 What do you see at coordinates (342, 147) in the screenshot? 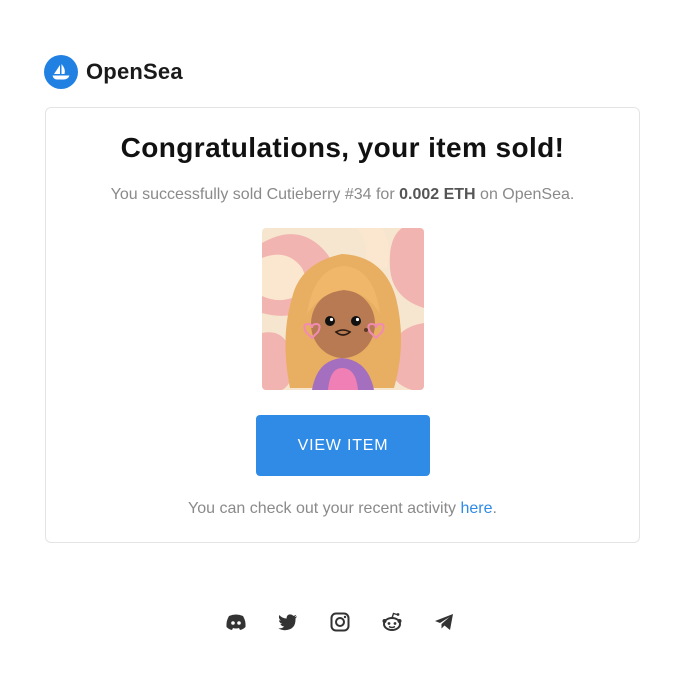
I see `page-title: Congratulations, your item sold!` at bounding box center [342, 147].